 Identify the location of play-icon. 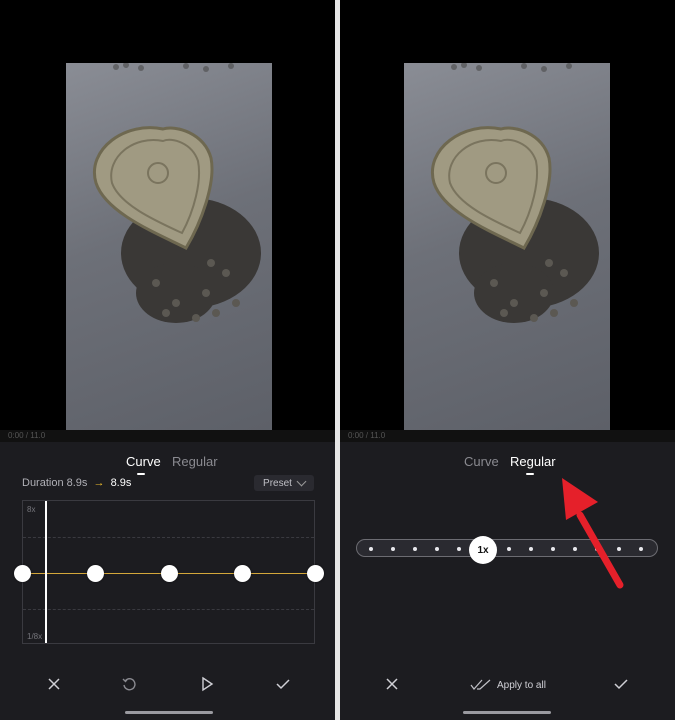
(207, 684).